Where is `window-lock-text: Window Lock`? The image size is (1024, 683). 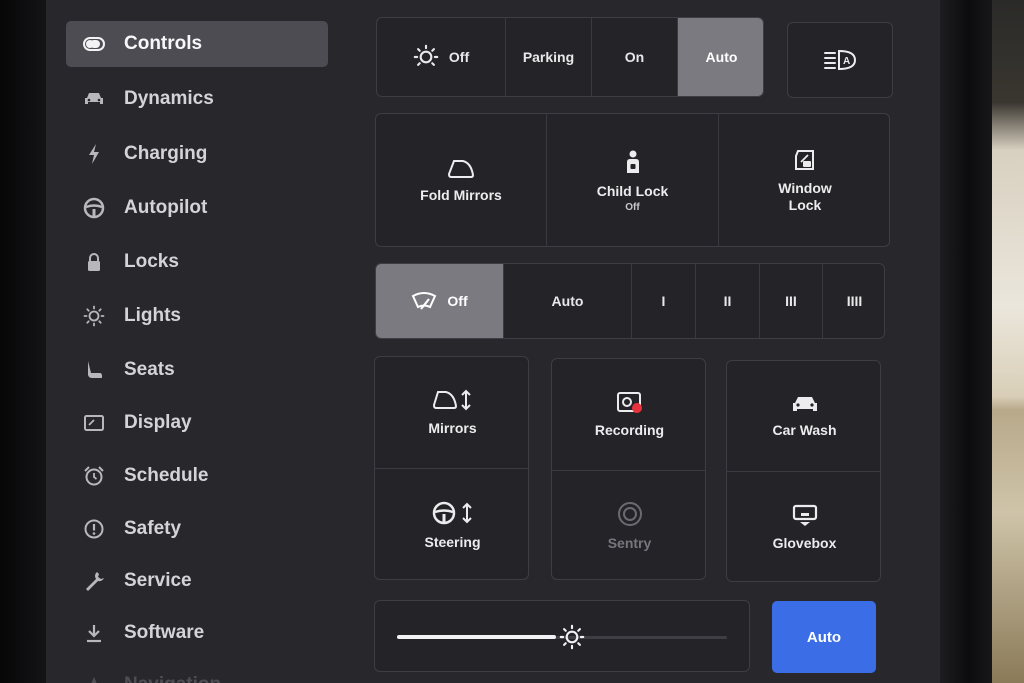
window-lock-text: Window Lock is located at coordinates (805, 196).